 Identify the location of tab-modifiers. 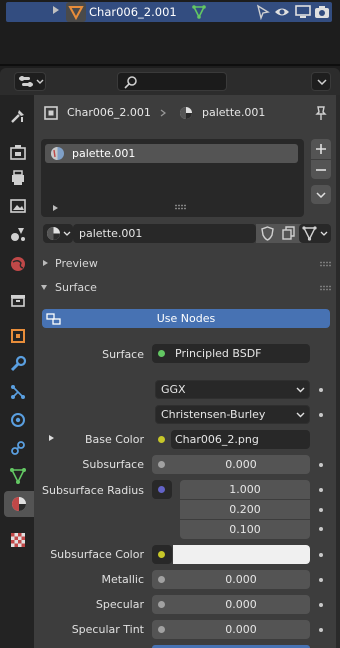
(18, 364).